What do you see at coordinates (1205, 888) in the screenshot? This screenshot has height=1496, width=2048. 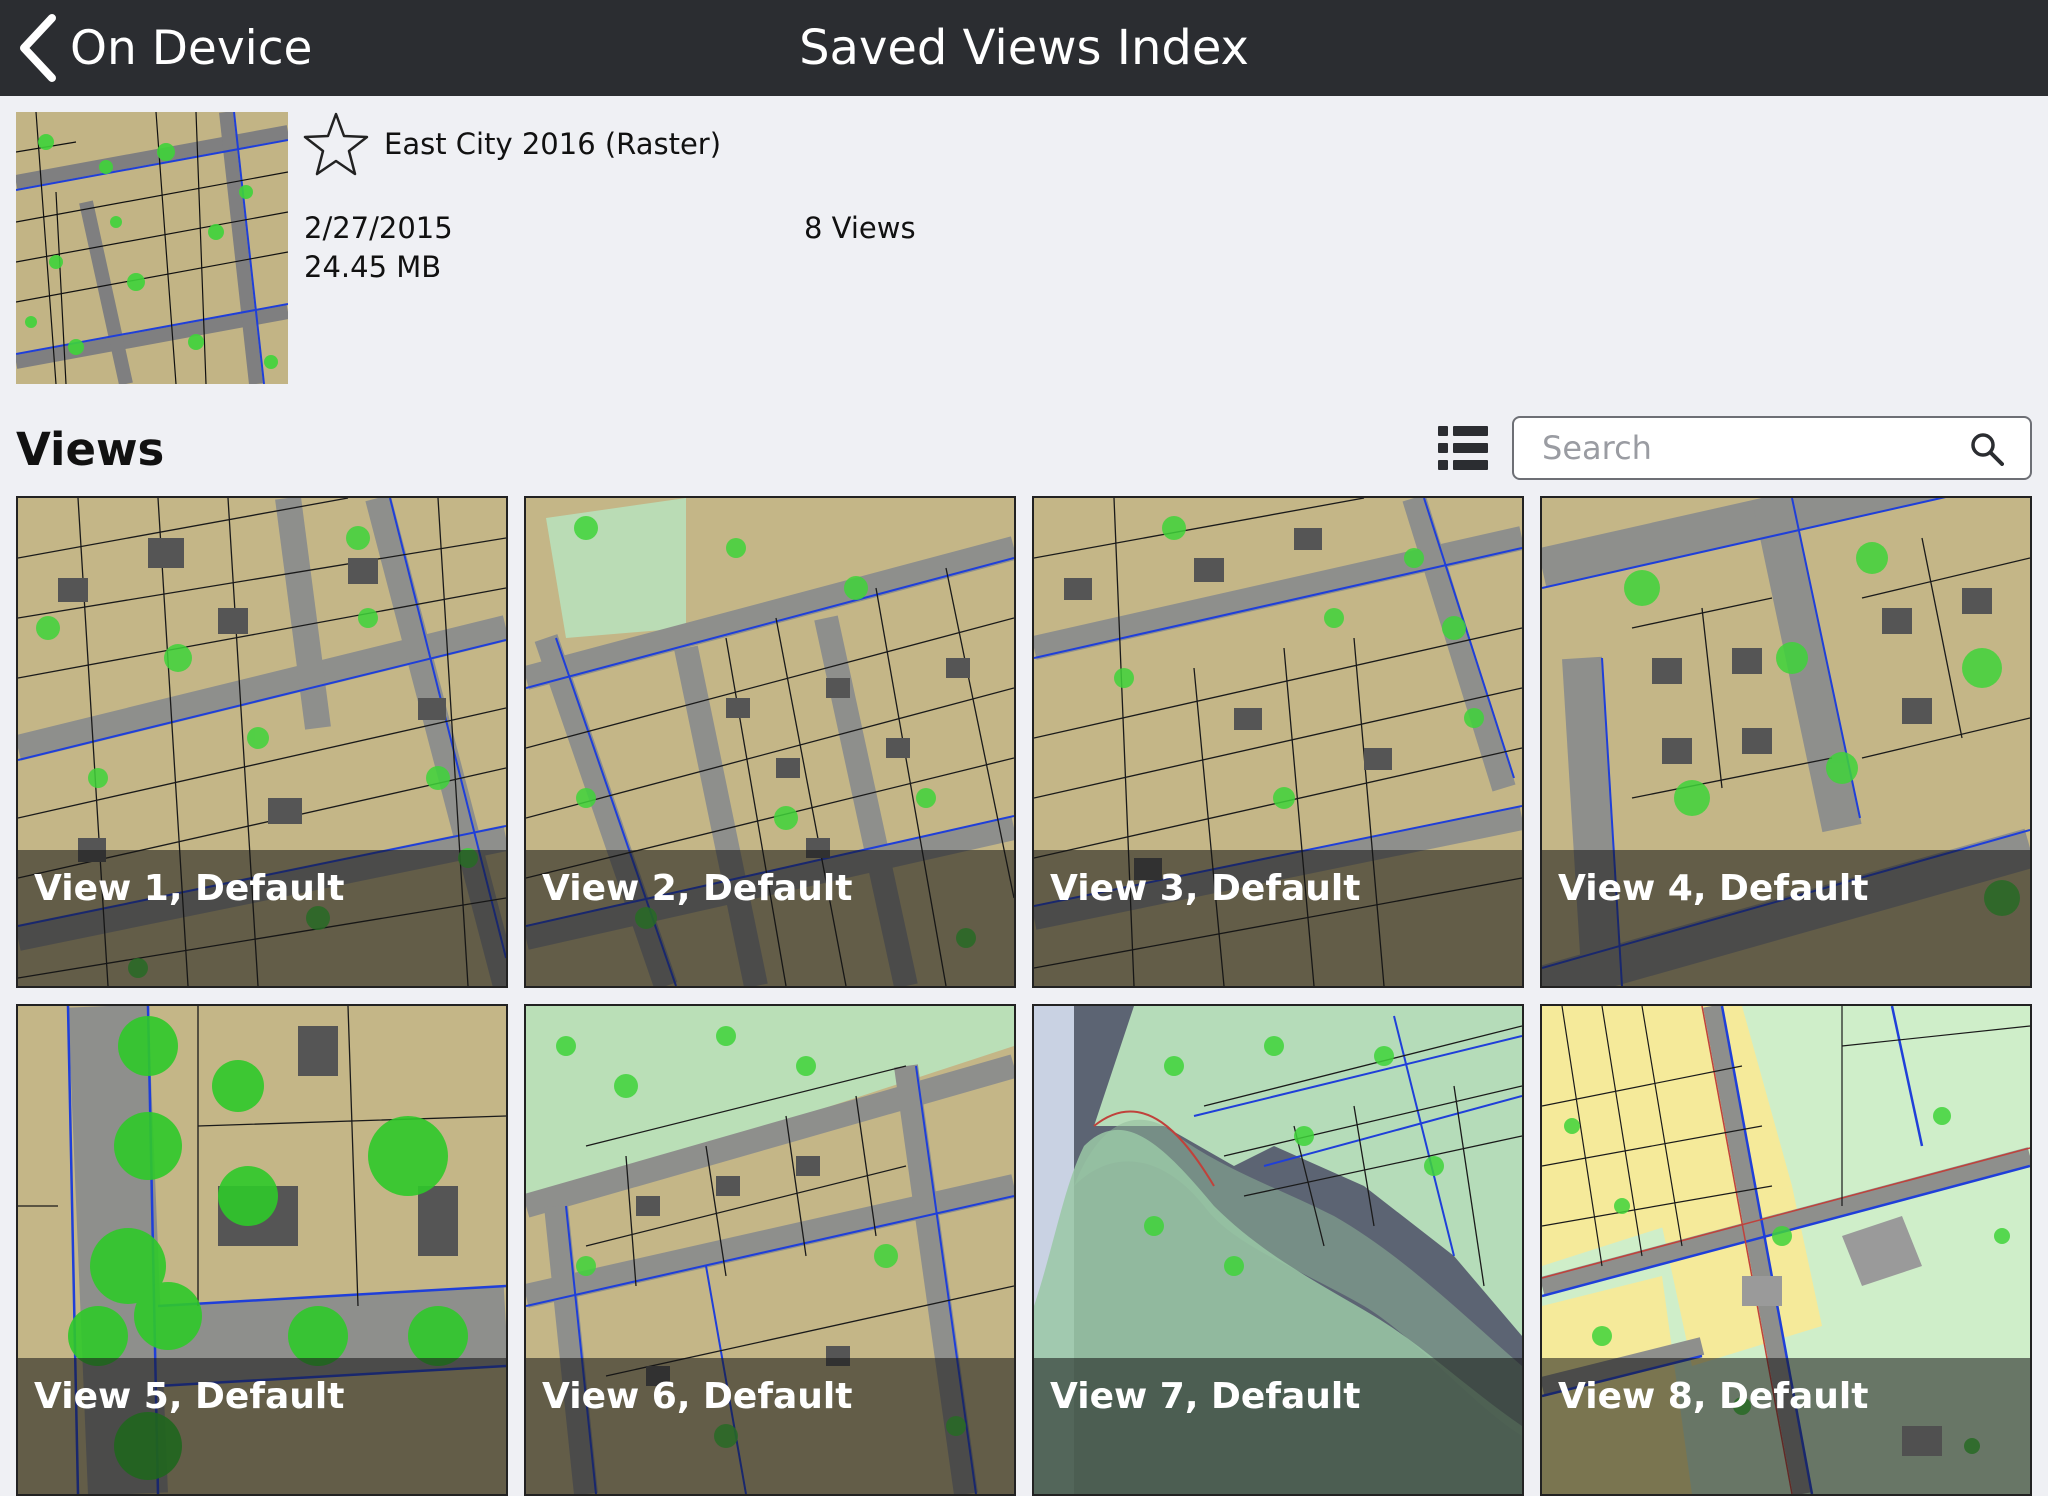 I see `view-label: View 3, Default` at bounding box center [1205, 888].